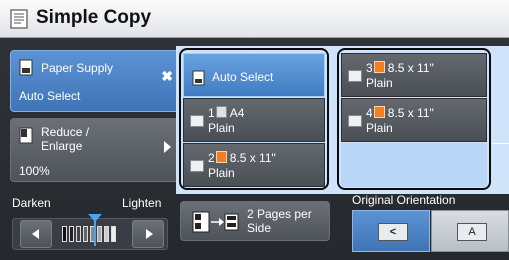  What do you see at coordinates (34, 171) in the screenshot?
I see `reduce-enlarge-value: 100%` at bounding box center [34, 171].